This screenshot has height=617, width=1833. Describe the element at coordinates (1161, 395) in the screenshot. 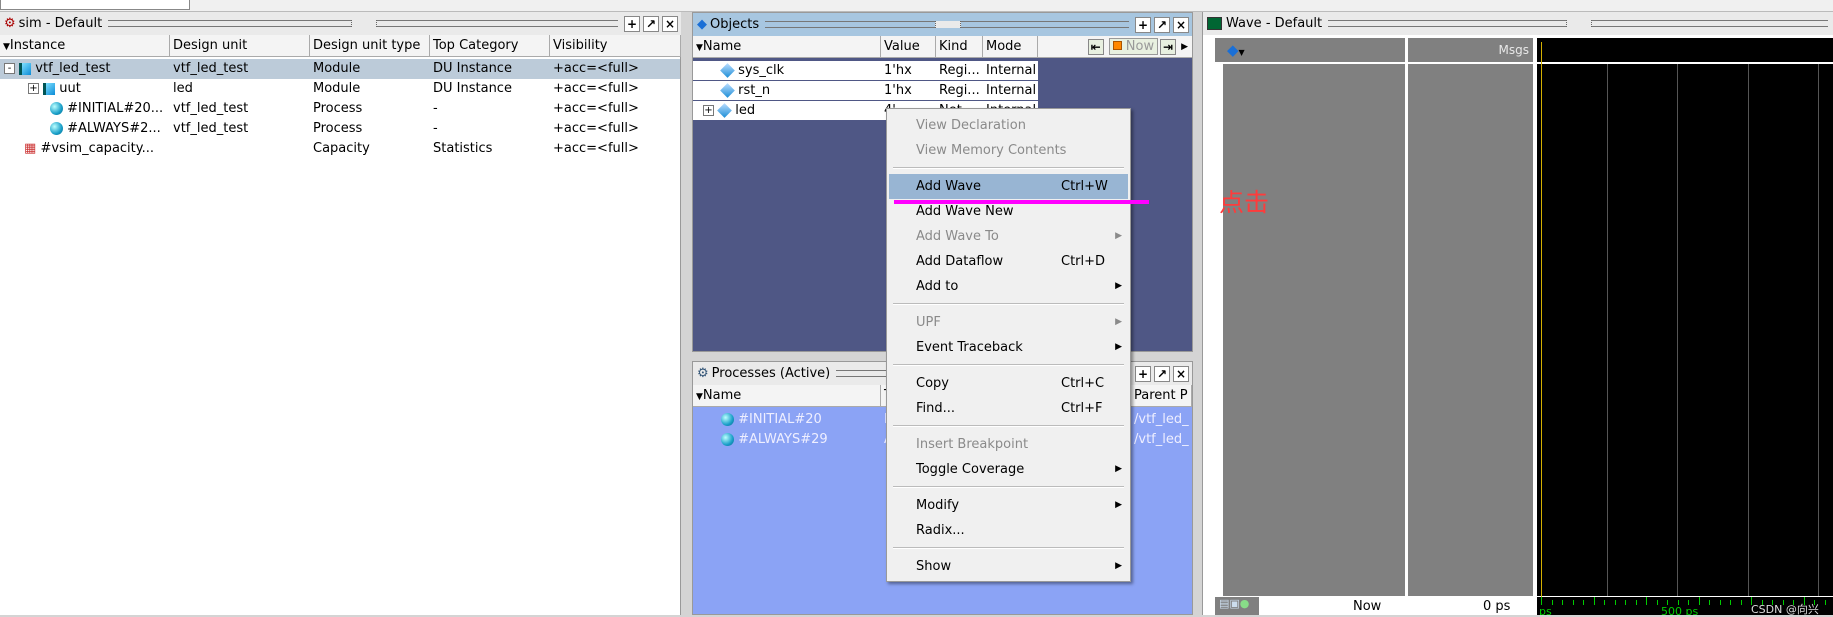

I see `col-parent: Parent P` at that location.